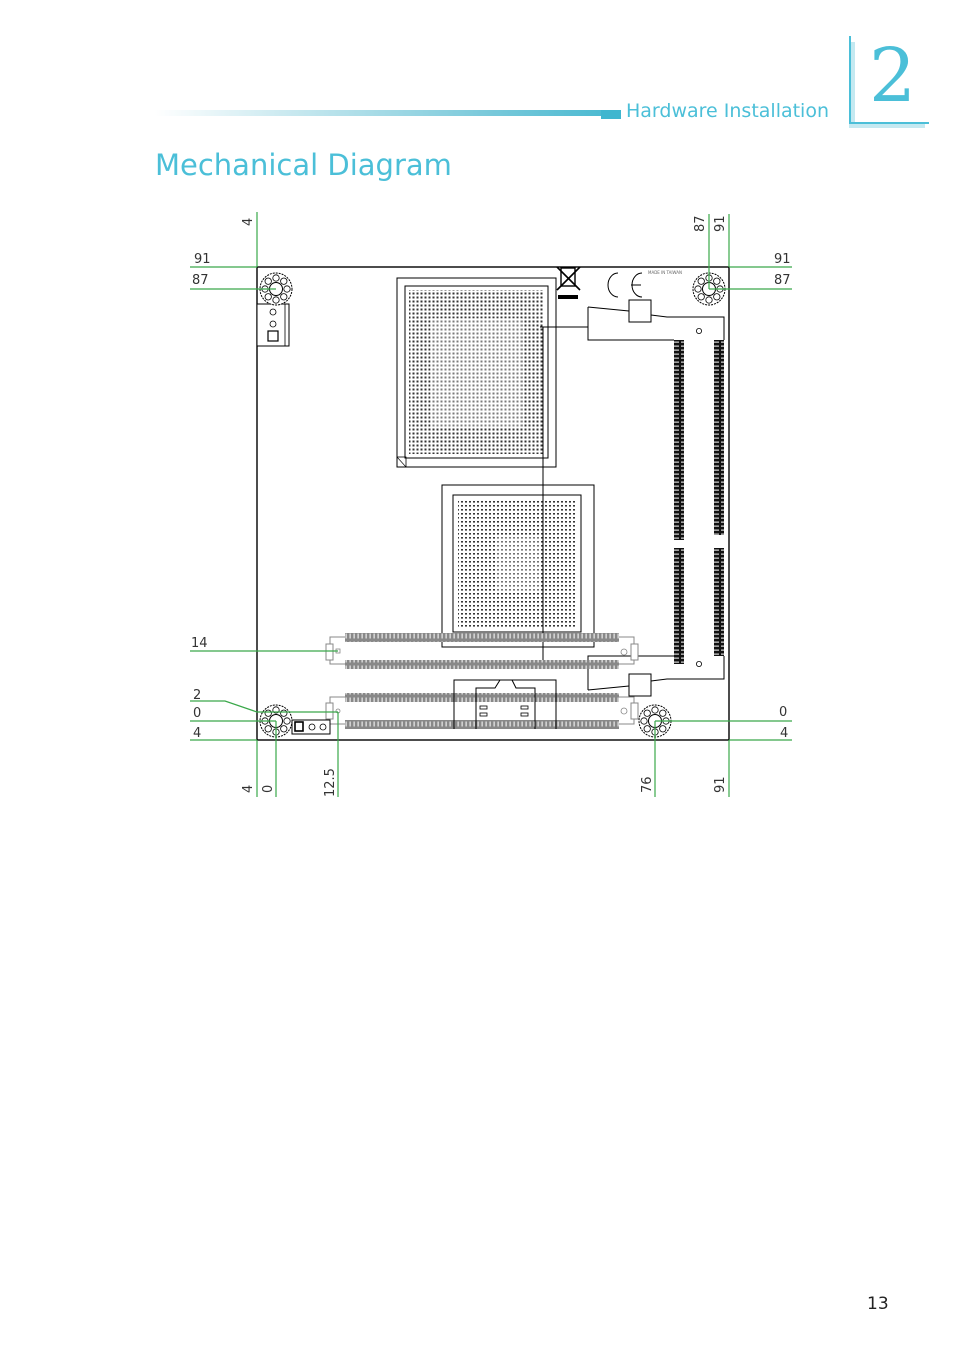 This screenshot has height=1354, width=954. Describe the element at coordinates (268, 789) in the screenshot. I see `dimension-label-bottom: 0` at that location.